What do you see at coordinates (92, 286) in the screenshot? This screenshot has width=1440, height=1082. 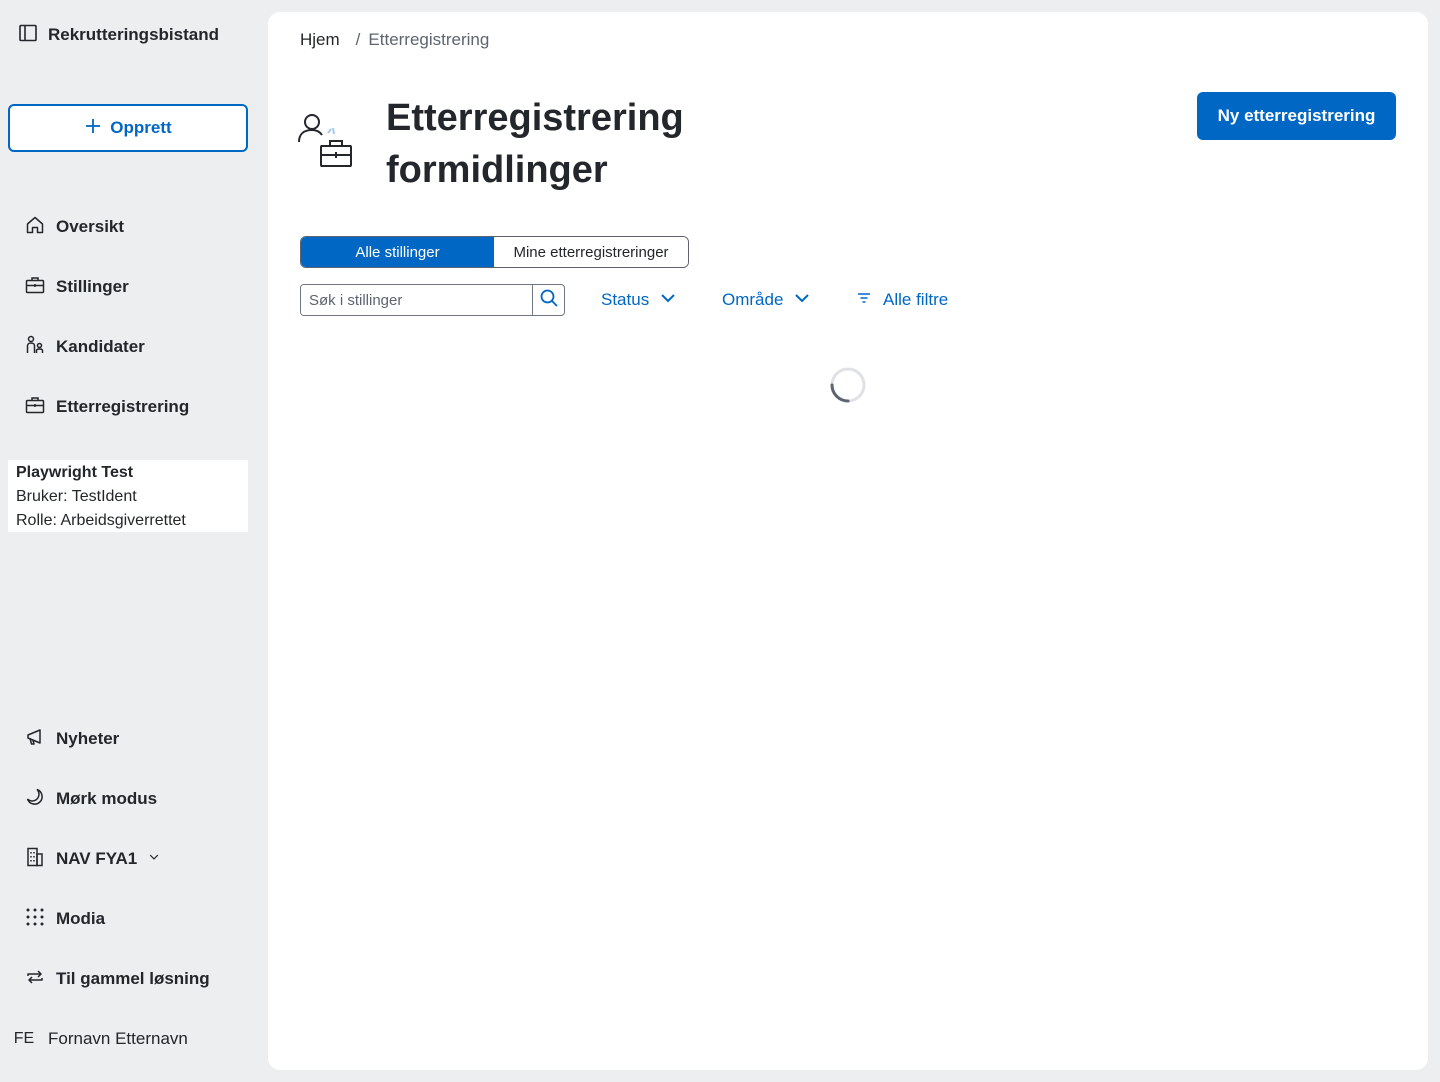 I see `sidebar-item-label: Stillinger` at bounding box center [92, 286].